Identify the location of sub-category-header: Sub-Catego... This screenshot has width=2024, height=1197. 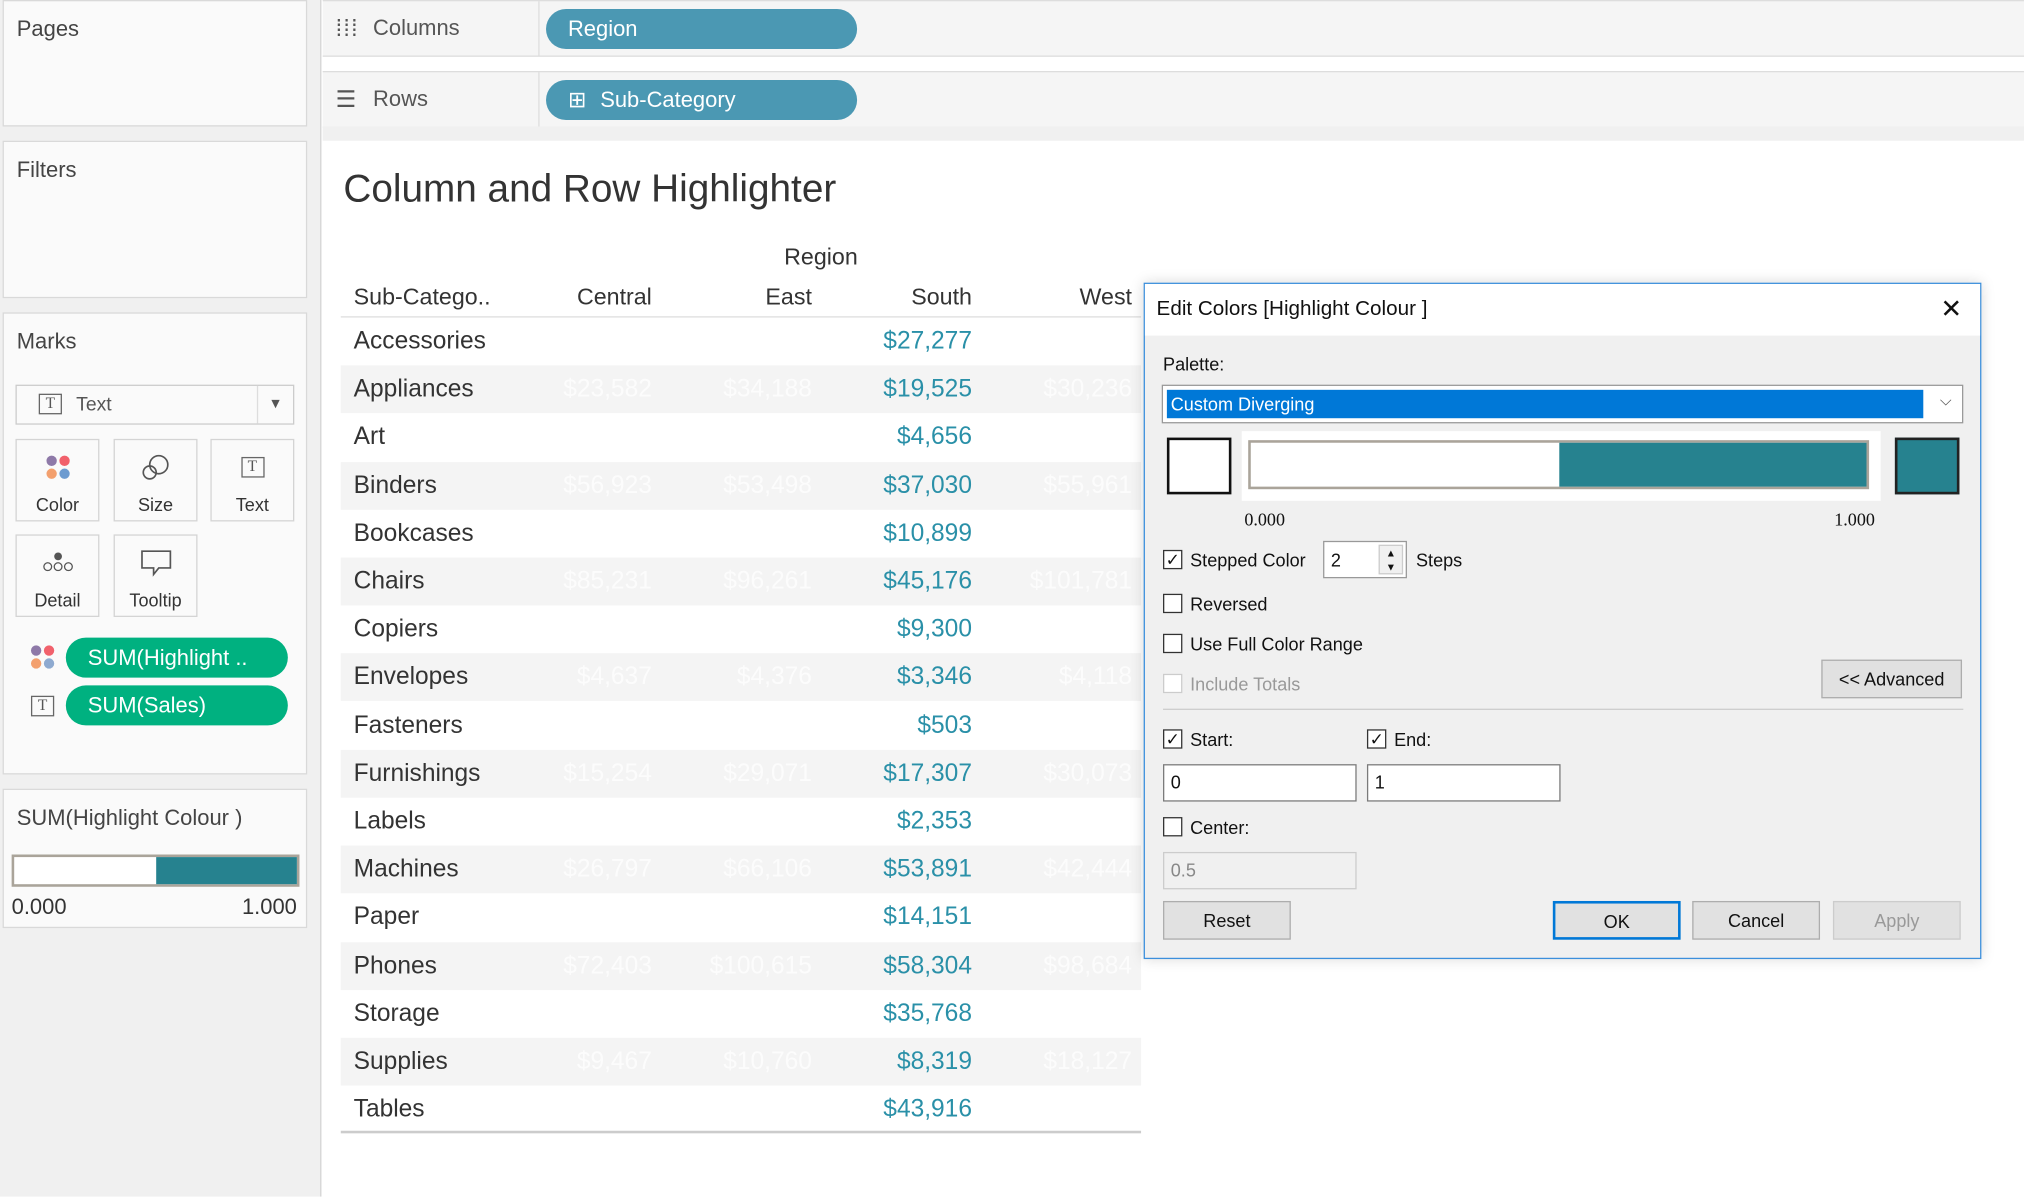
(422, 297).